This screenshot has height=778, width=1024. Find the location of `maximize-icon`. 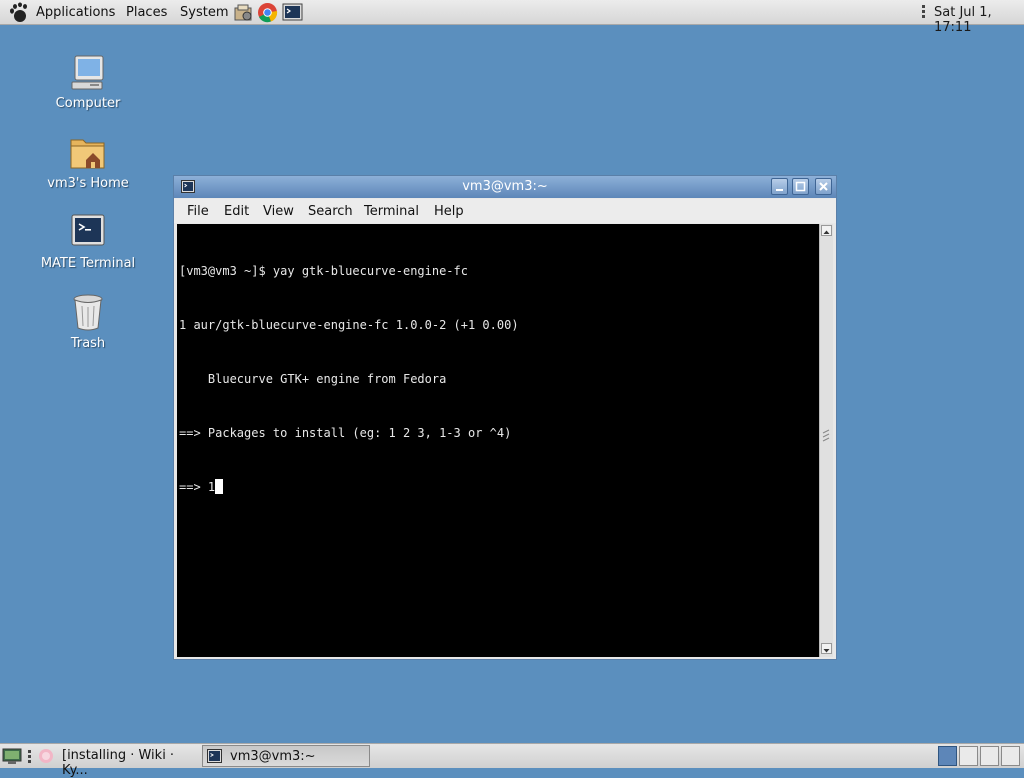

maximize-icon is located at coordinates (800, 186).